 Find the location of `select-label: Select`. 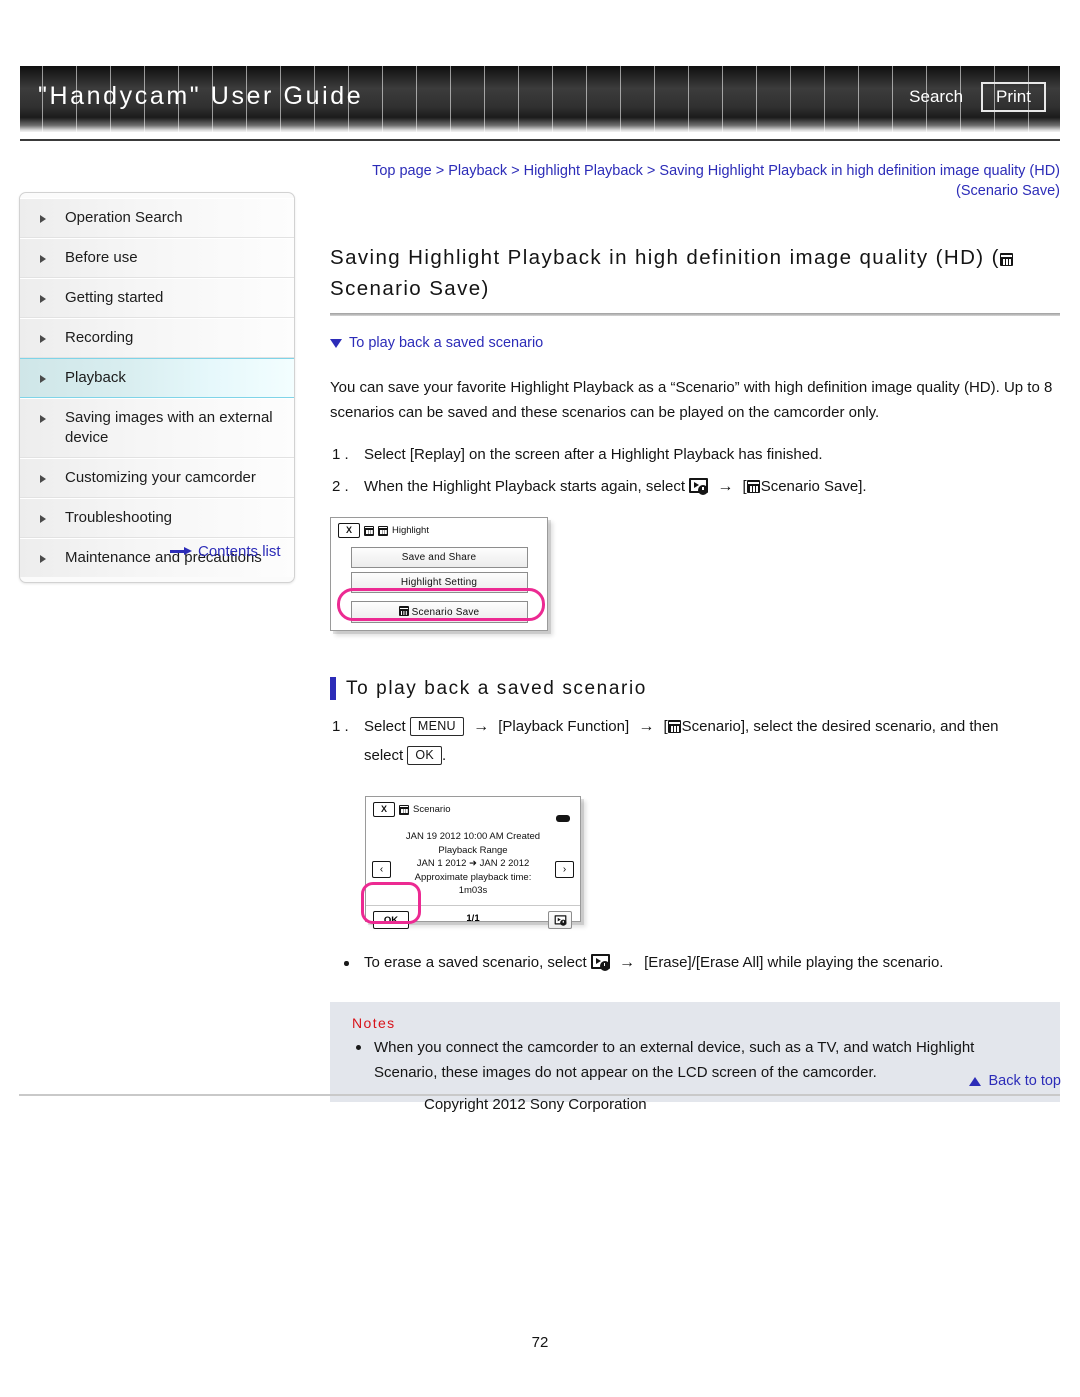

select-label: Select is located at coordinates (385, 726).